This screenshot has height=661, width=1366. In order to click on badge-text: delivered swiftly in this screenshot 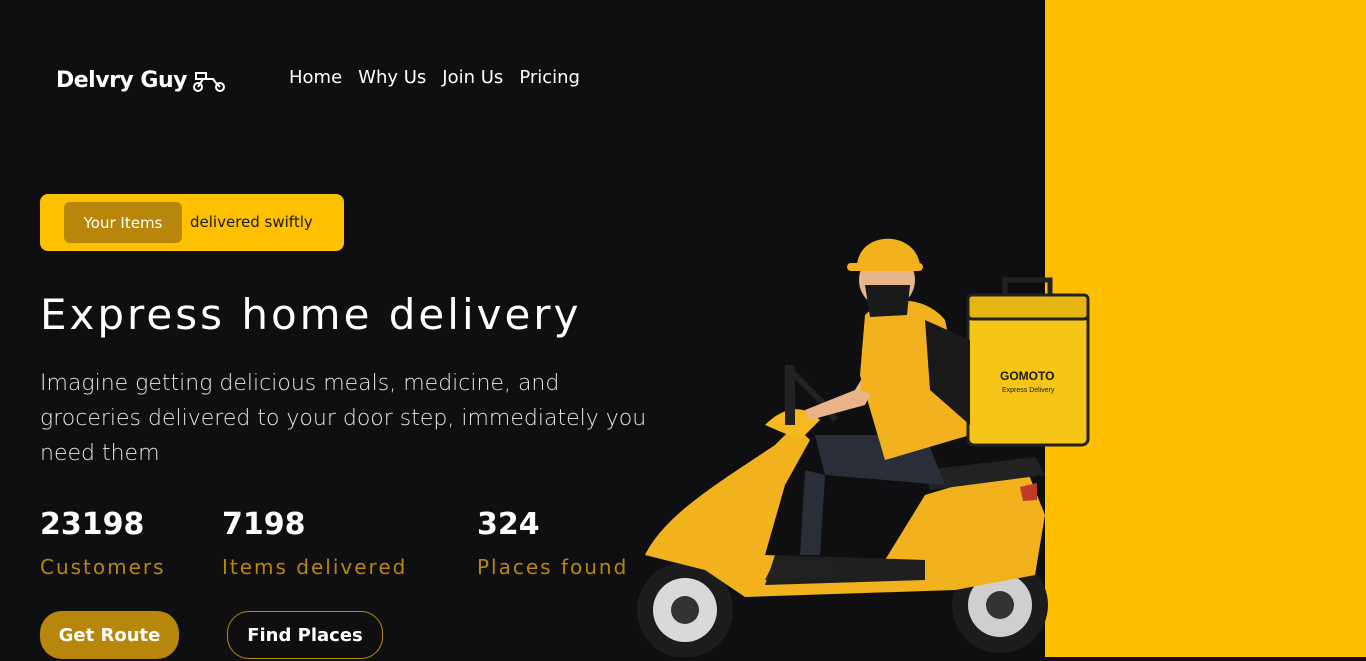, I will do `click(251, 222)`.